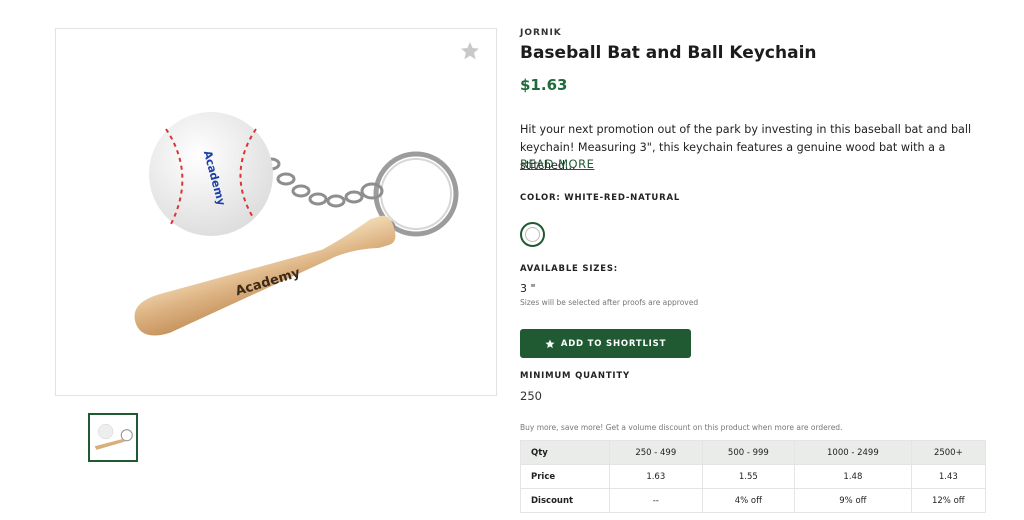 The width and height of the screenshot is (1024, 520). I want to click on add-to-shortlist-button: ADD TO SHORTLIST, so click(605, 343).